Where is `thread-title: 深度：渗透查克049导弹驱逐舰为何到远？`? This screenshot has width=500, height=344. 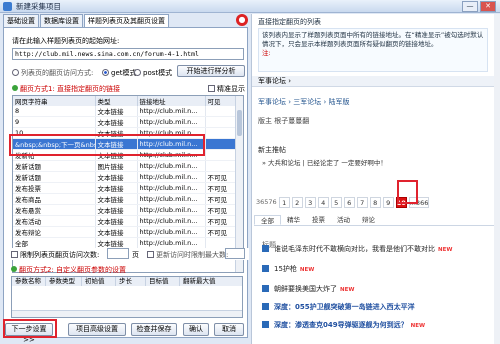 thread-title: 深度：渗透查克049导弹驱逐舰为何到远？ is located at coordinates (341, 325).